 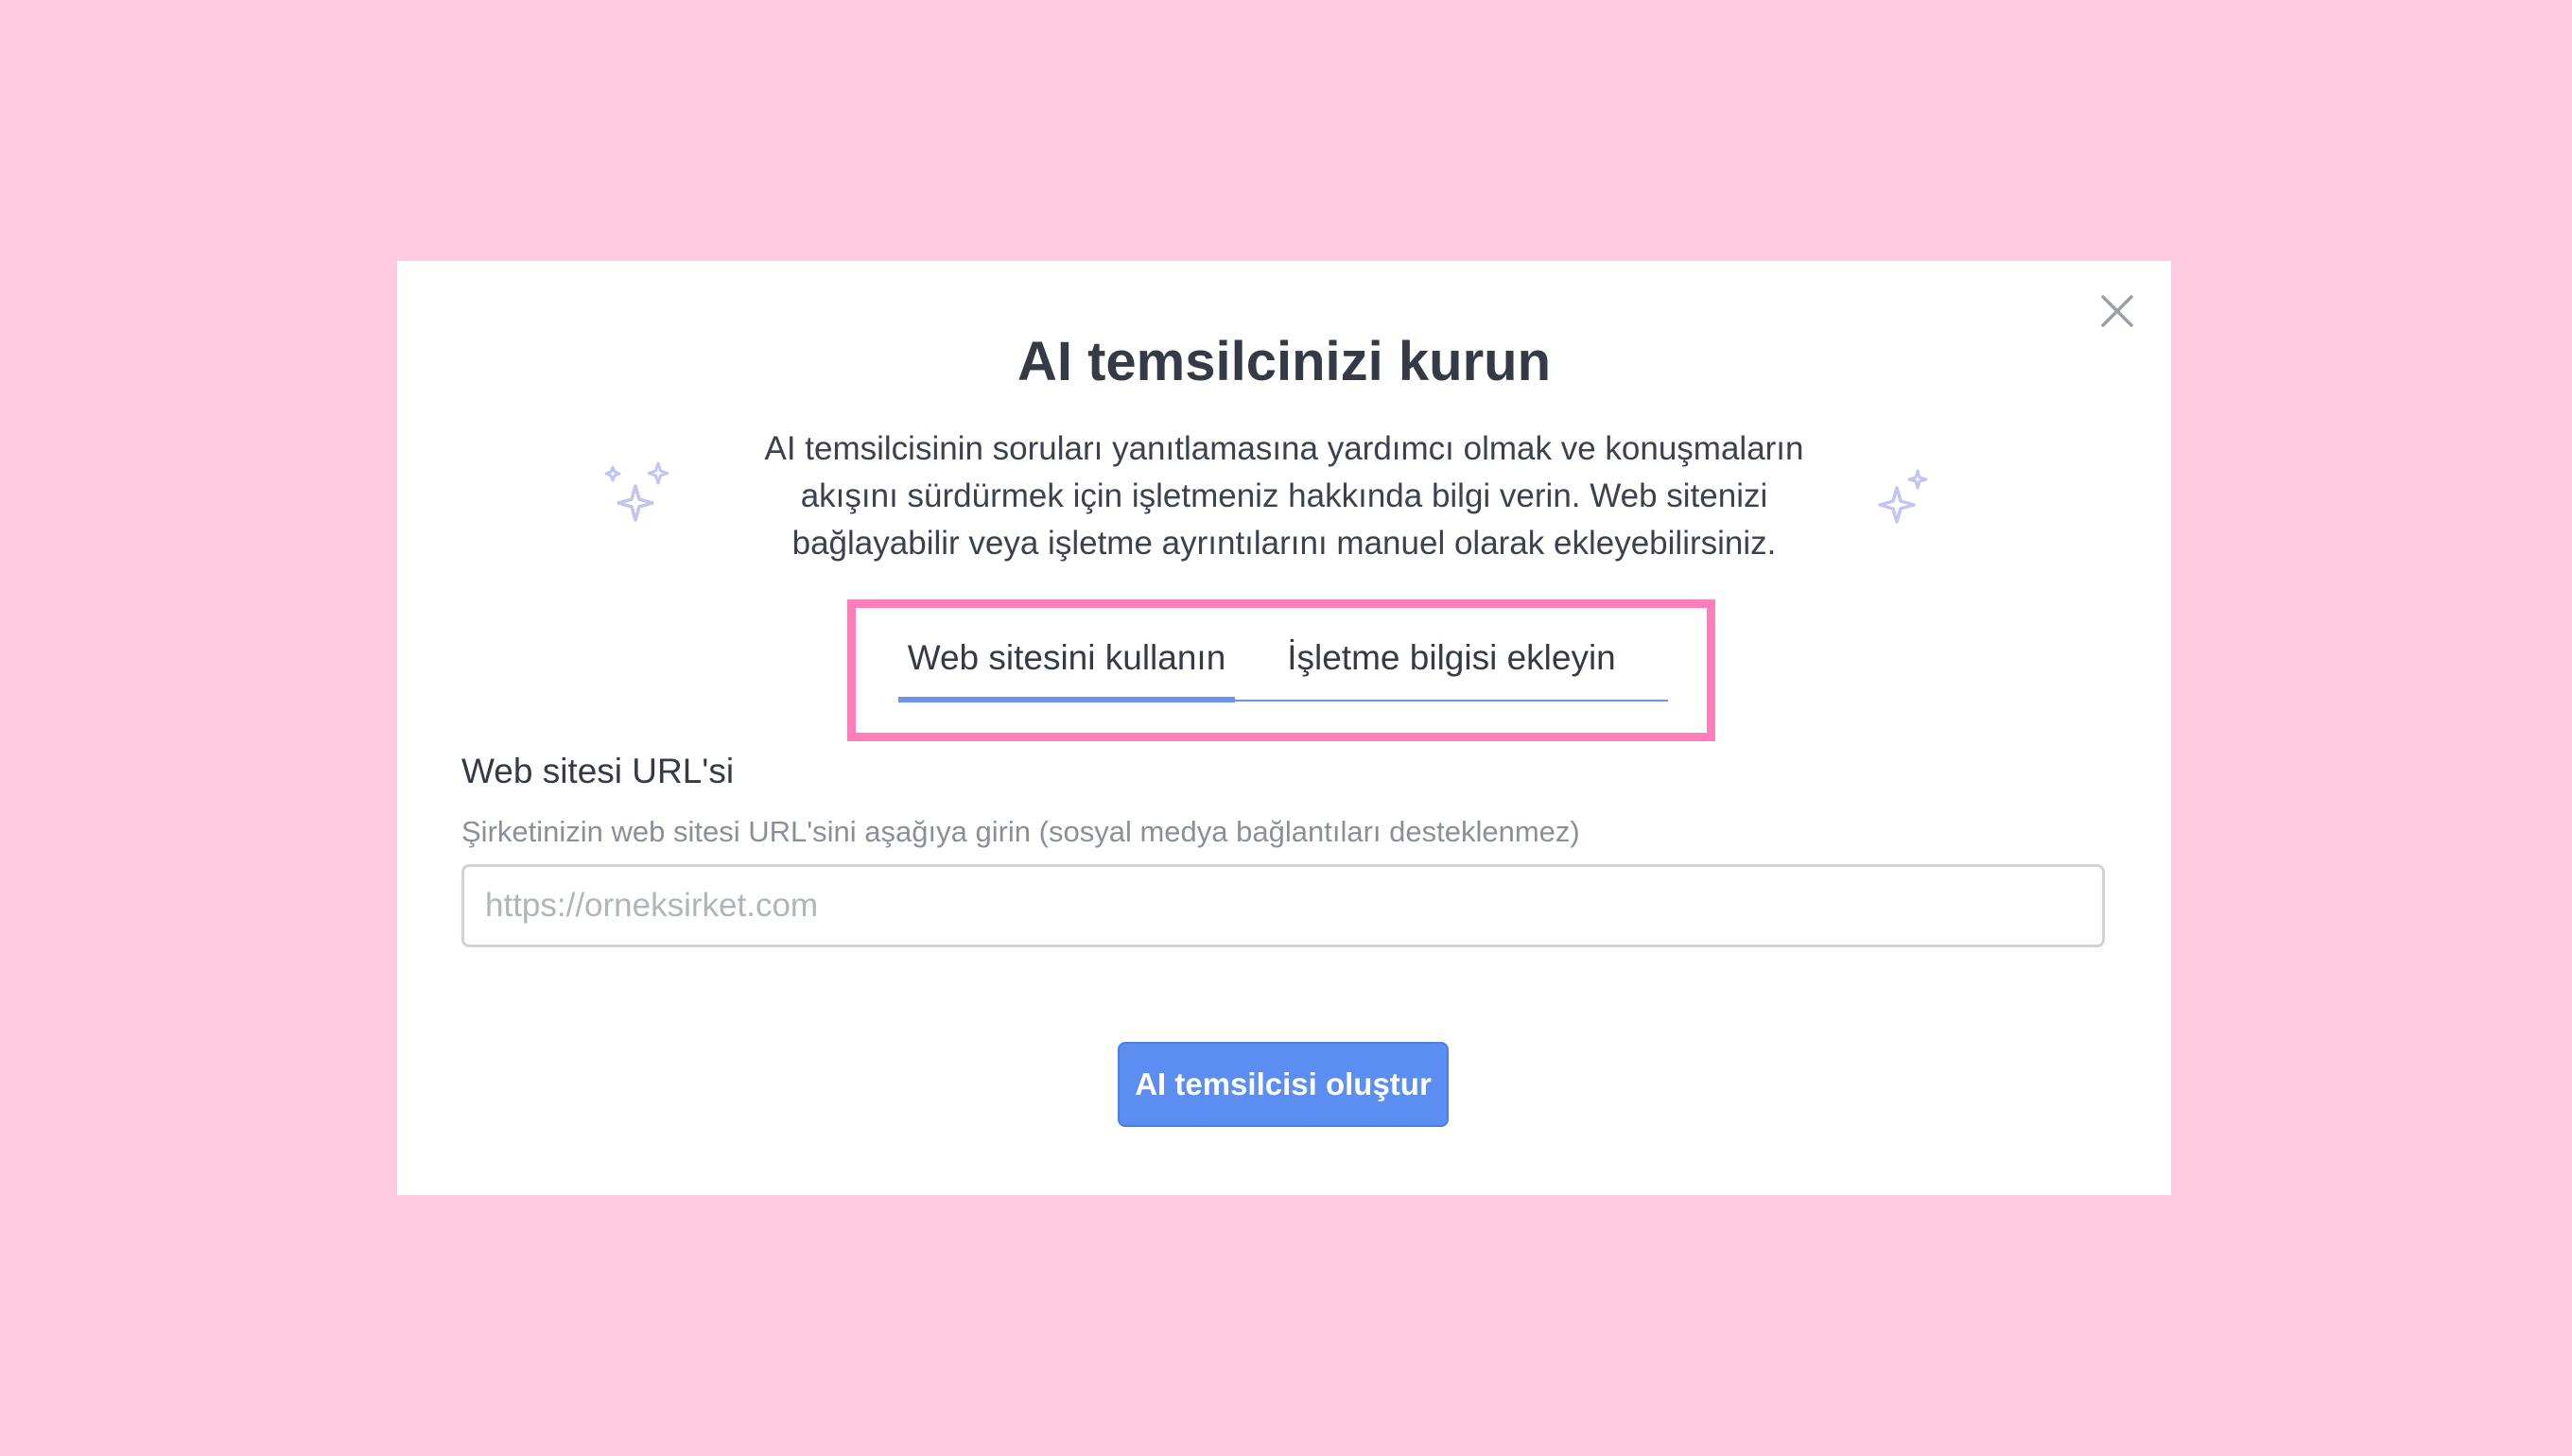 What do you see at coordinates (1283, 905) in the screenshot?
I see `website-url-input` at bounding box center [1283, 905].